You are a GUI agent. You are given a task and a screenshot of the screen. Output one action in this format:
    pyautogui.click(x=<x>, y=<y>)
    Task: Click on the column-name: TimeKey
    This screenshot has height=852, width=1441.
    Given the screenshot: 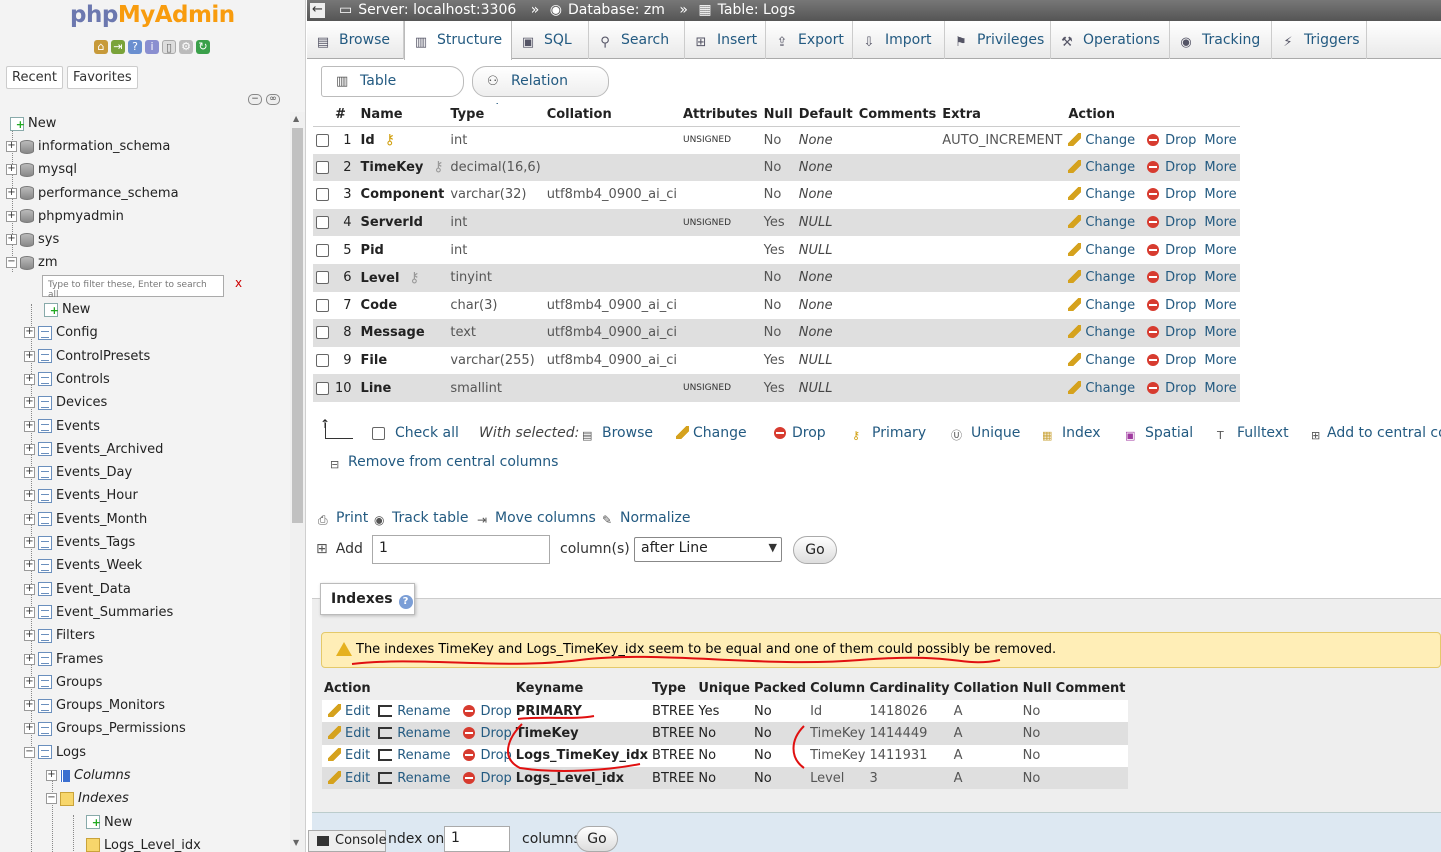 What is the action you would take?
    pyautogui.click(x=392, y=167)
    